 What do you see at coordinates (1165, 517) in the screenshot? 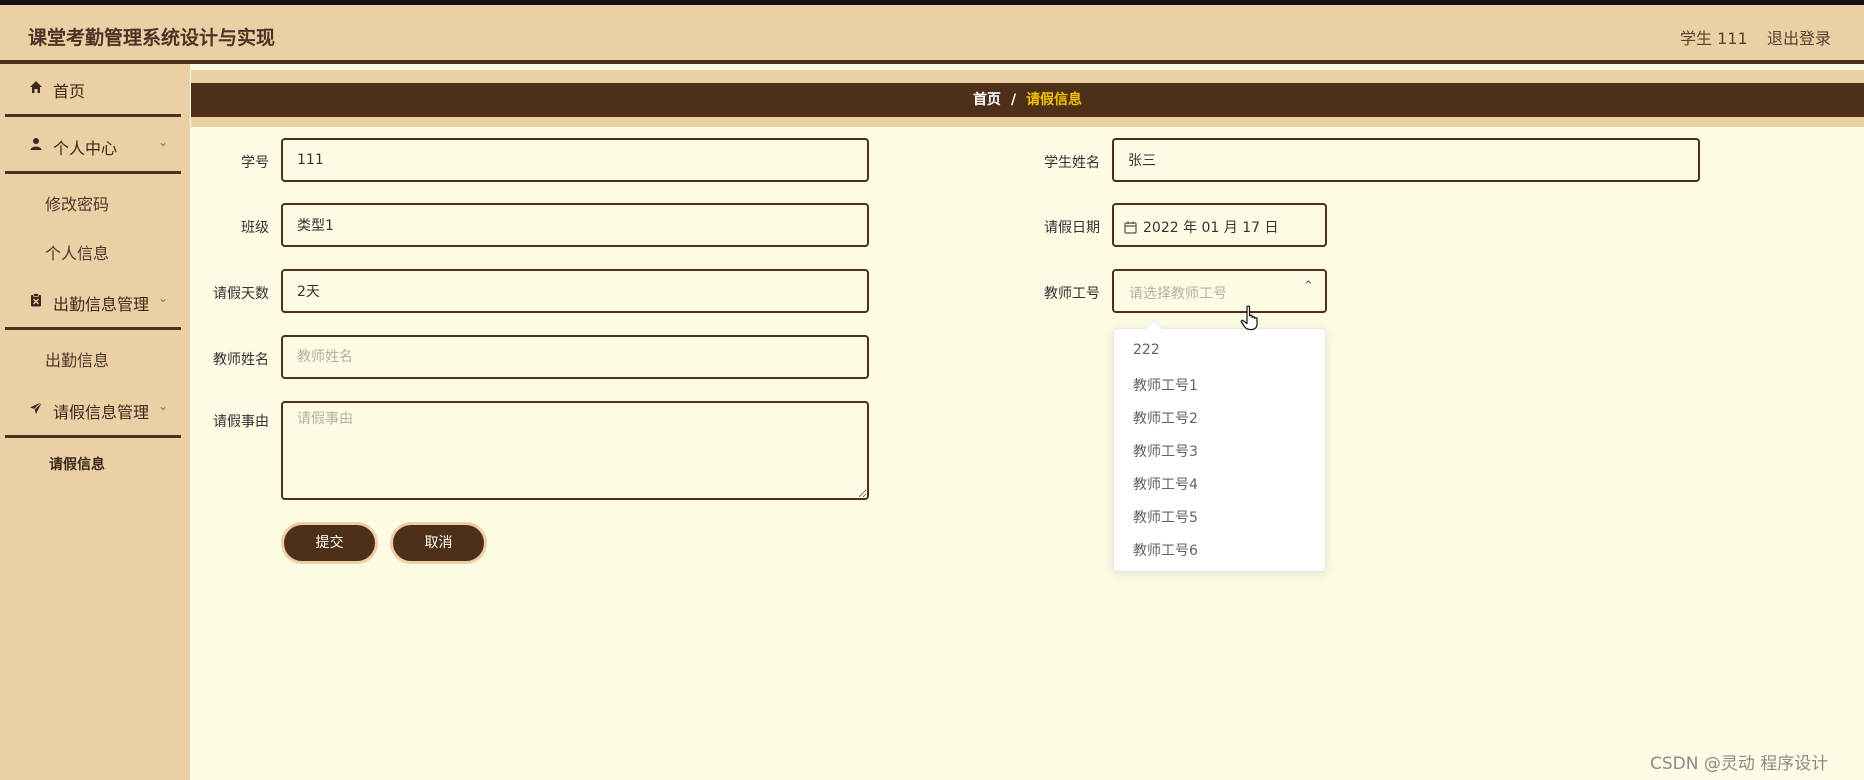
I see `dropdown-option: 教师工号5` at bounding box center [1165, 517].